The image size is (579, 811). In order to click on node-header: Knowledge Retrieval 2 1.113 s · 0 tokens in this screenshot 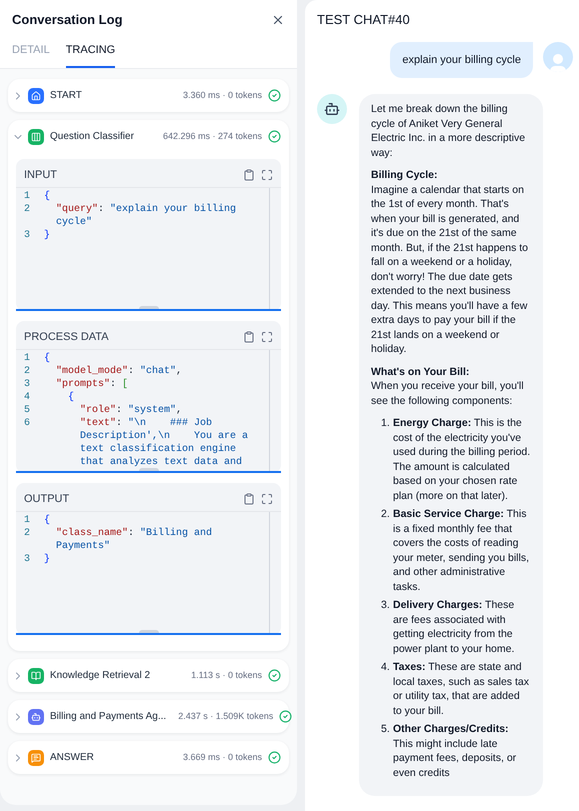, I will do `click(148, 675)`.